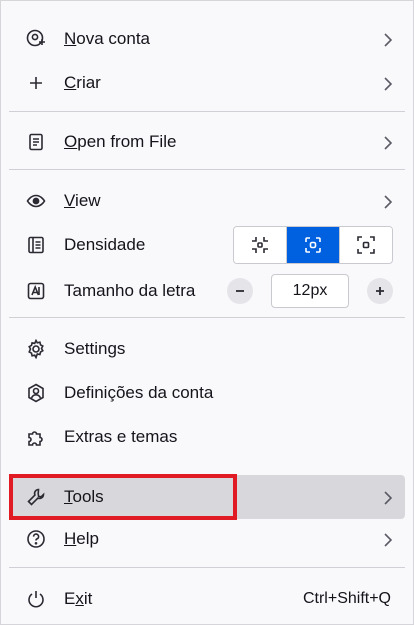  I want to click on touch-density-icon, so click(366, 245).